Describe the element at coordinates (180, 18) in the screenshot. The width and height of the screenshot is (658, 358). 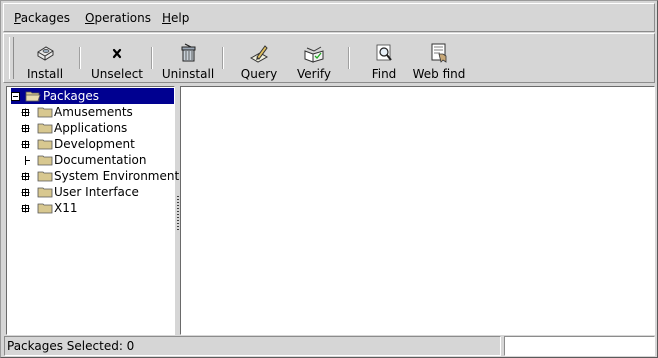
I see `menu-help-label: elp` at that location.